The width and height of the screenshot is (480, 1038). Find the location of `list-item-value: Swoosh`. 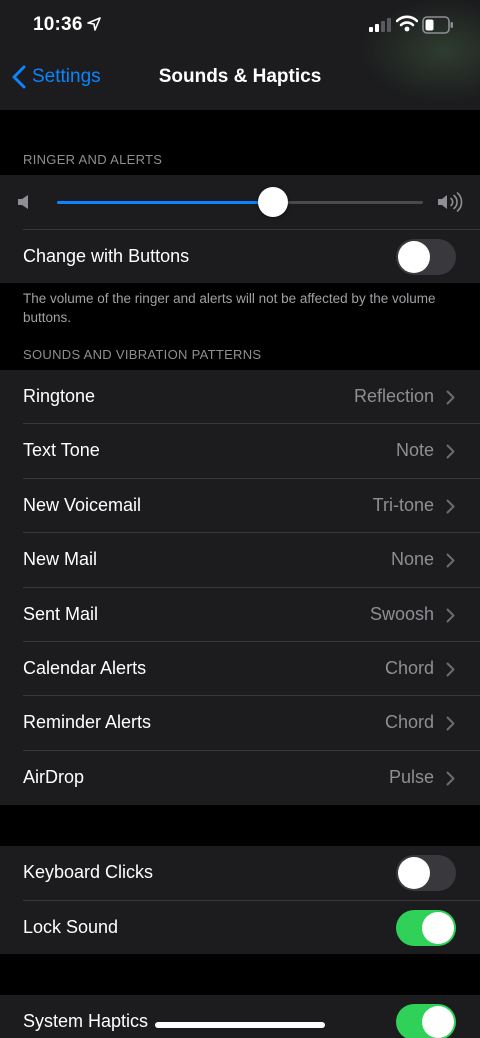

list-item-value: Swoosh is located at coordinates (401, 614).